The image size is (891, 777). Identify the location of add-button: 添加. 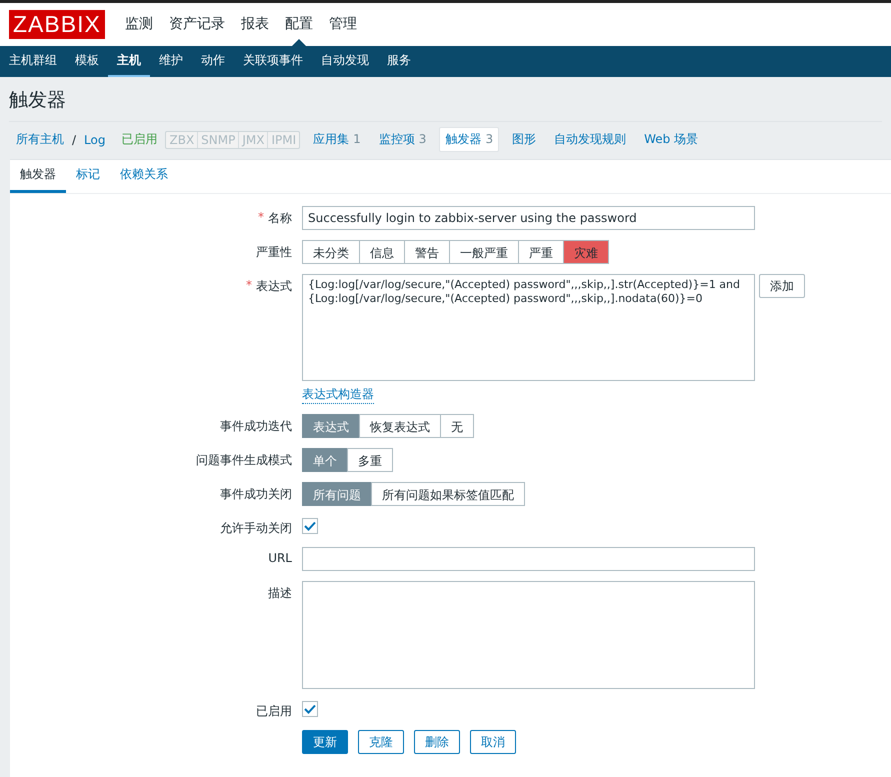
(782, 286).